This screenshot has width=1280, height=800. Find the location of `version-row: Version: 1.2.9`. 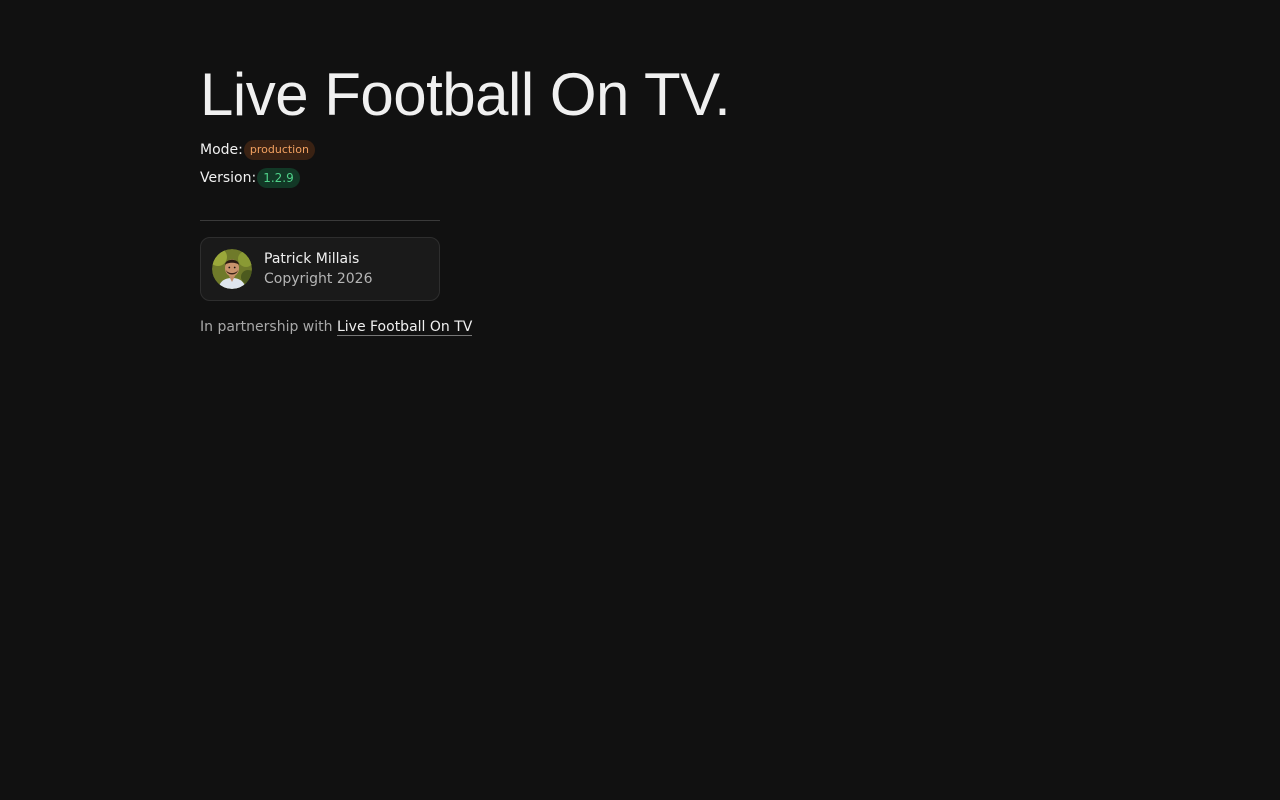

version-row: Version: 1.2.9 is located at coordinates (500, 178).